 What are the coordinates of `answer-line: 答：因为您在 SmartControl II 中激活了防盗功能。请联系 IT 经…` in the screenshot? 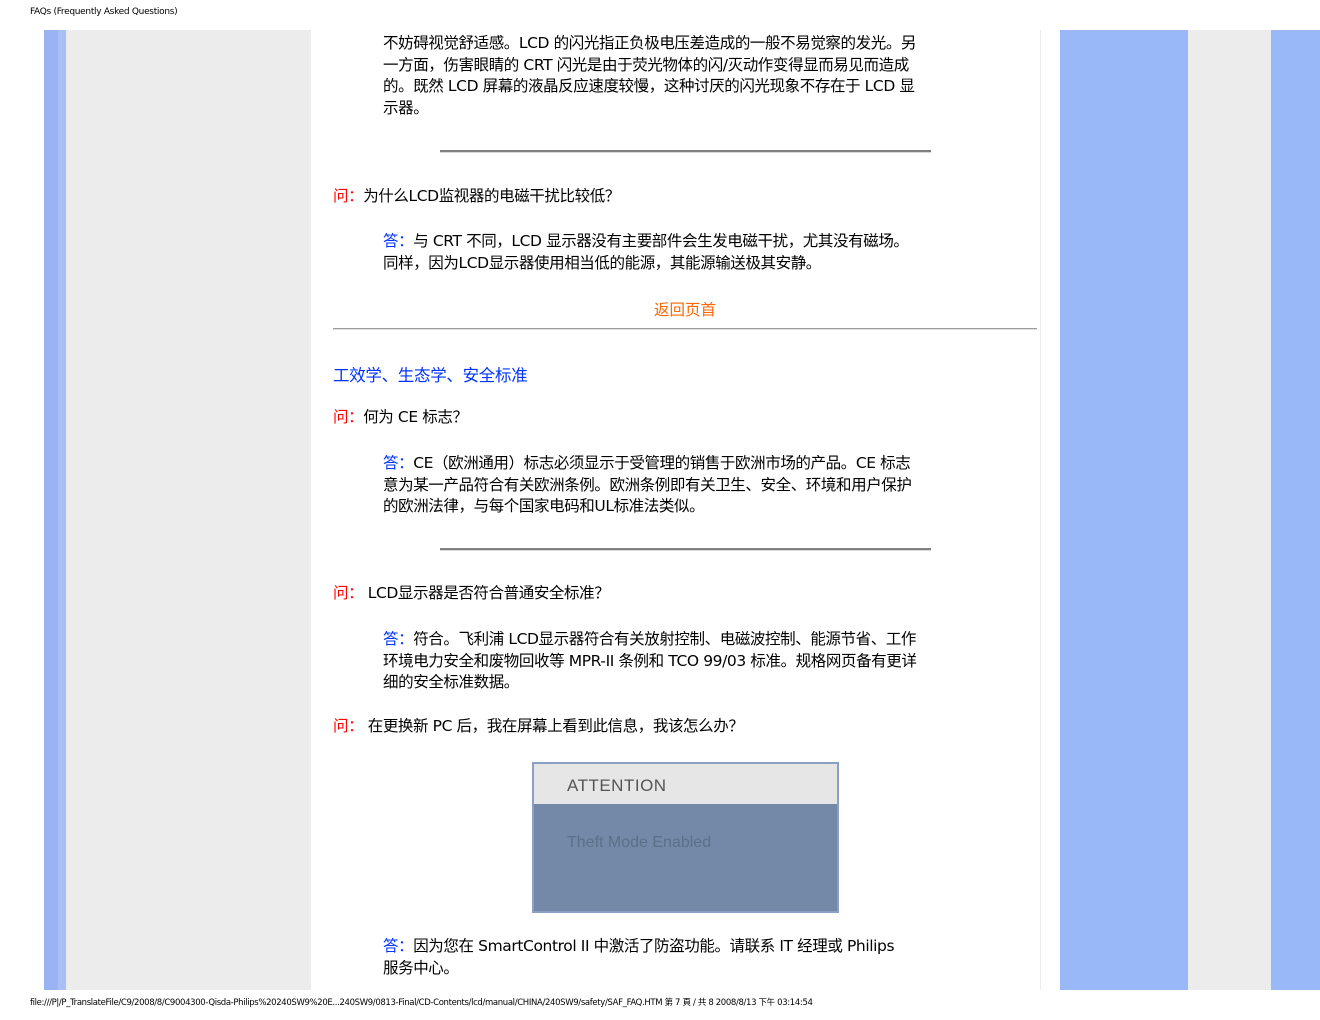 It's located at (688, 947).